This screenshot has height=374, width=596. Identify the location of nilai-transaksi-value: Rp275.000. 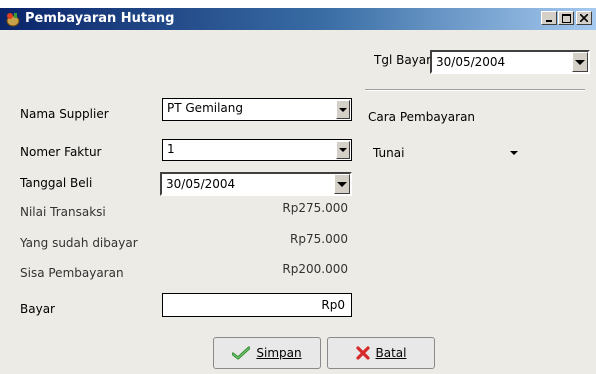
(315, 208).